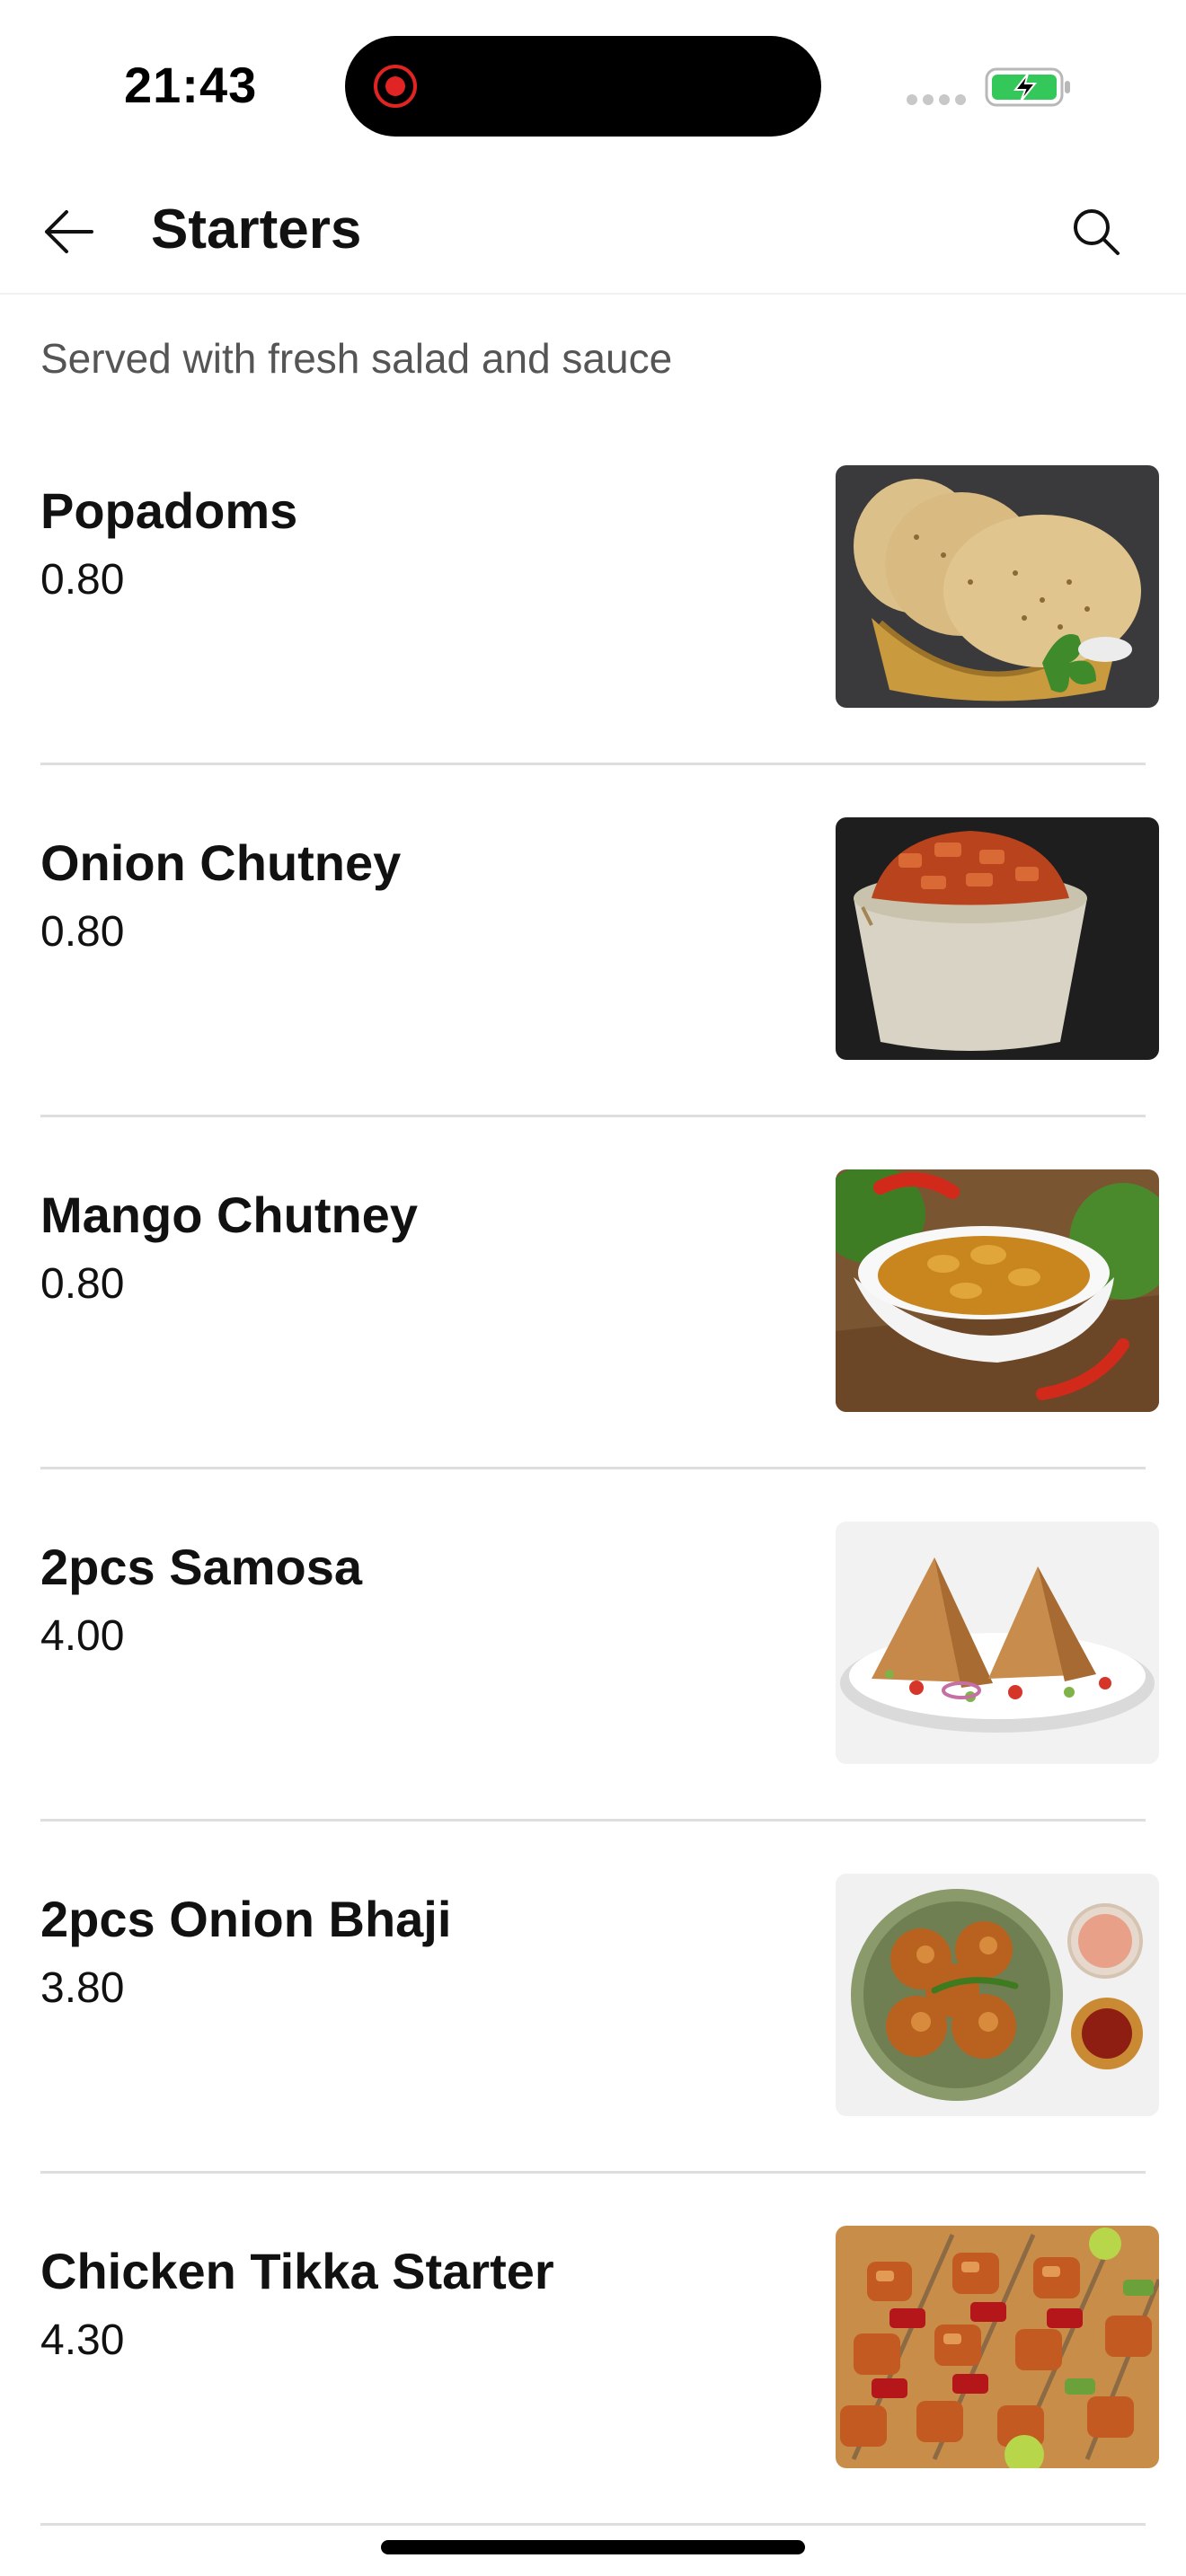  Describe the element at coordinates (82, 2340) in the screenshot. I see `item-price: 4.30` at that location.